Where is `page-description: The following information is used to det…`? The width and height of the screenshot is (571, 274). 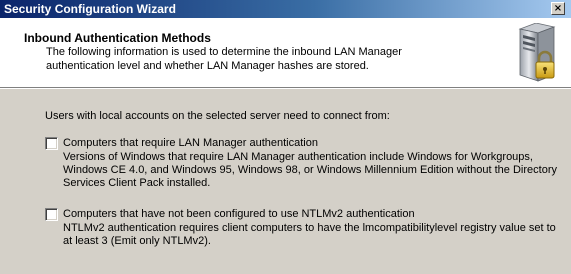 page-description: The following information is used to det… is located at coordinates (224, 59).